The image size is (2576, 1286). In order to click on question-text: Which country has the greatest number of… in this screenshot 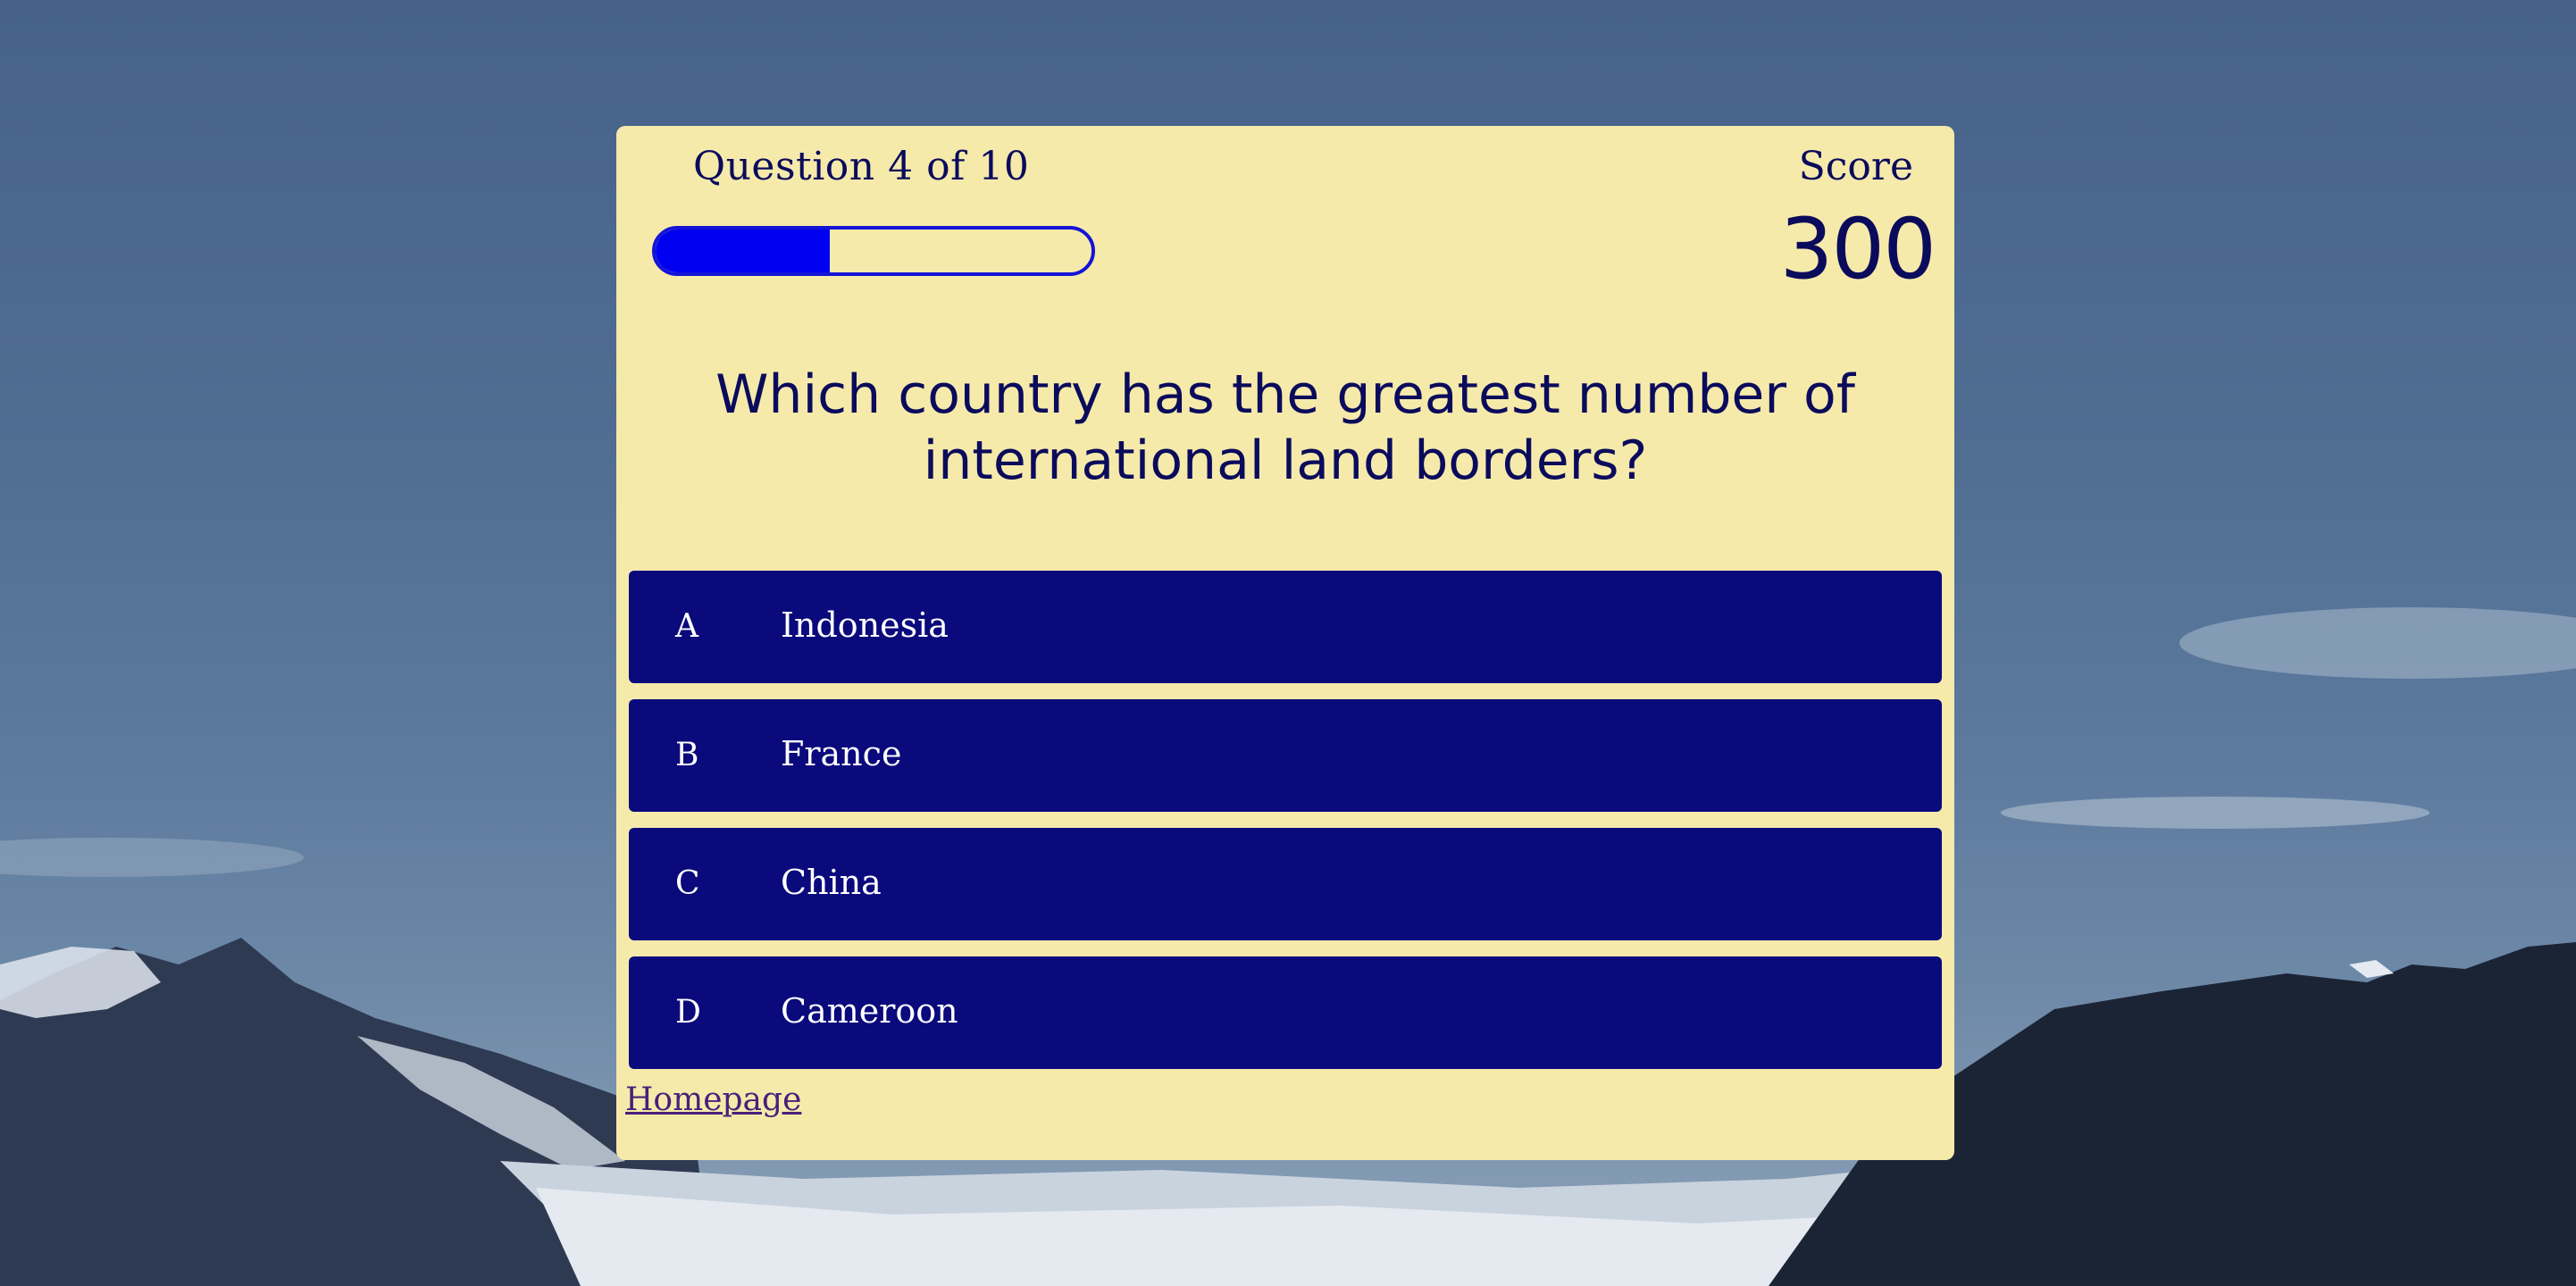, I will do `click(1285, 428)`.